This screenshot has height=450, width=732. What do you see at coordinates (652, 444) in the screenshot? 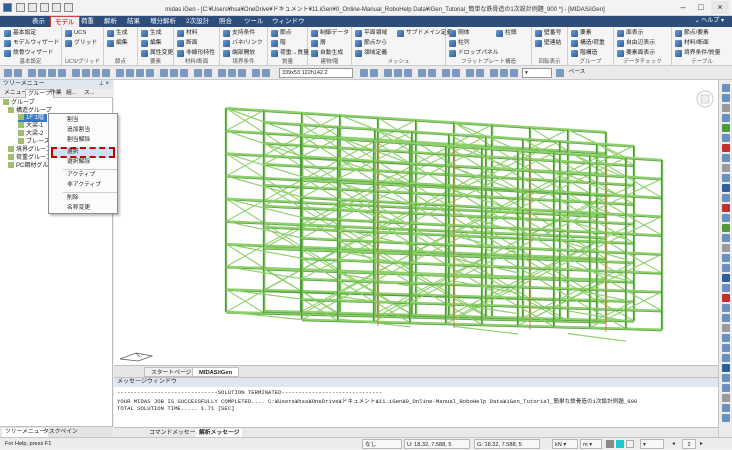
I see `dropdown: ▾` at bounding box center [652, 444].